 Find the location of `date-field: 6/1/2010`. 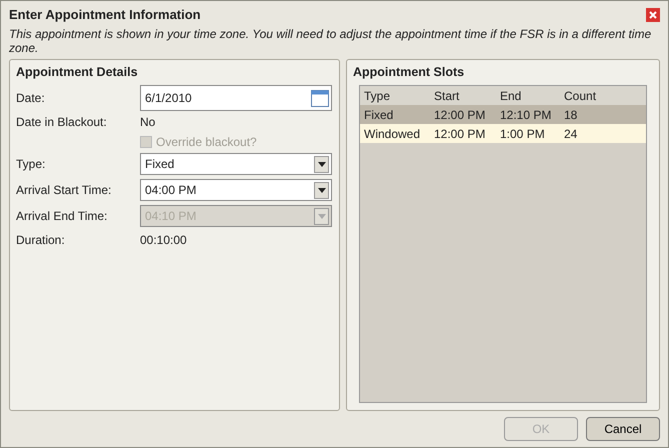

date-field: 6/1/2010 is located at coordinates (236, 98).